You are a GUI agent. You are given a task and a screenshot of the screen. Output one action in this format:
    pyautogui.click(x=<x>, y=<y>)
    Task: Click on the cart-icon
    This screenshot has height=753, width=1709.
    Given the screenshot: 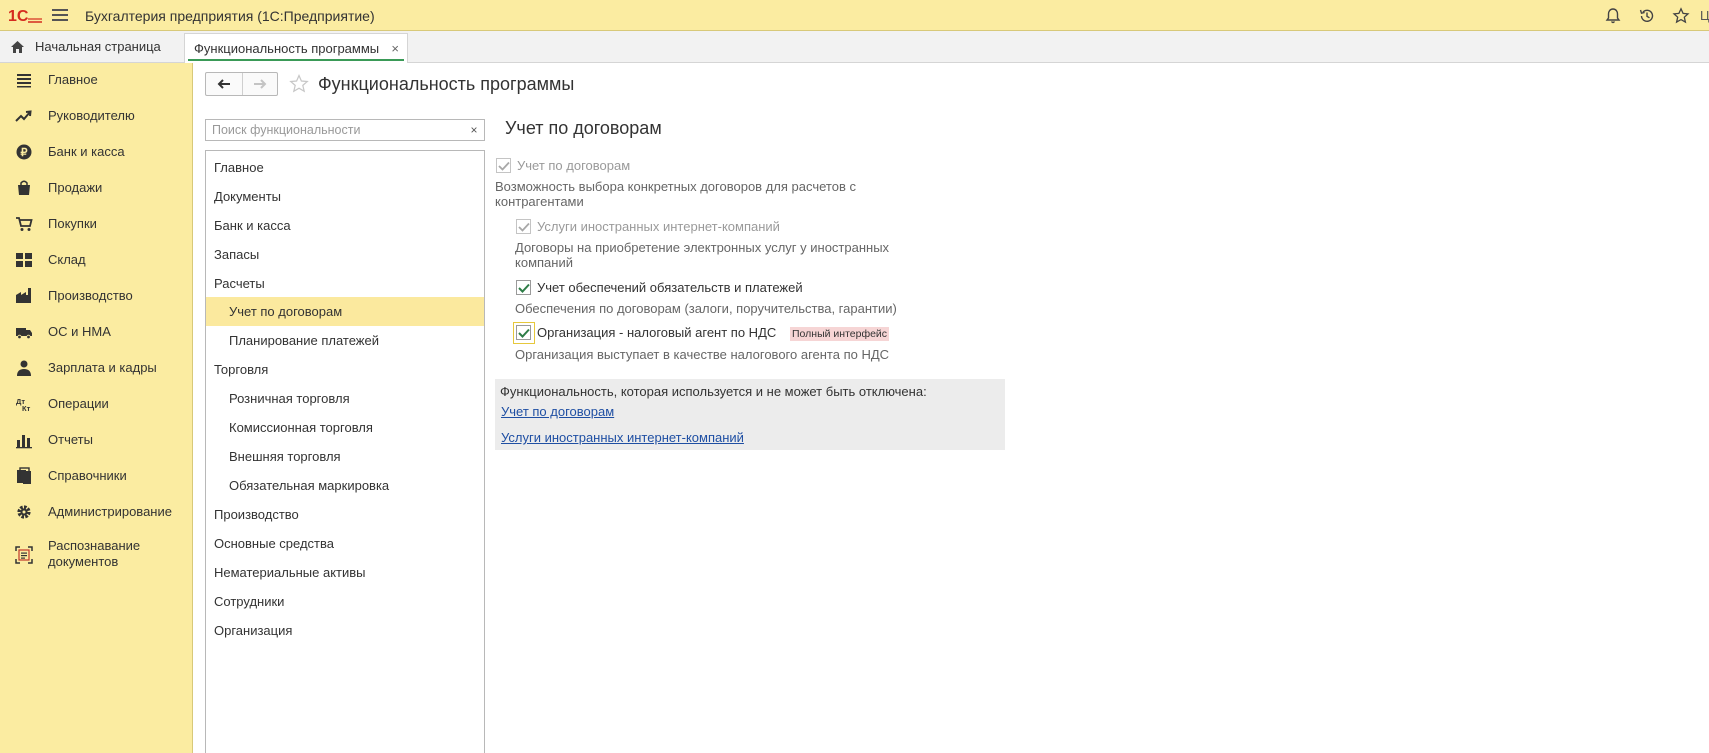 What is the action you would take?
    pyautogui.click(x=24, y=224)
    